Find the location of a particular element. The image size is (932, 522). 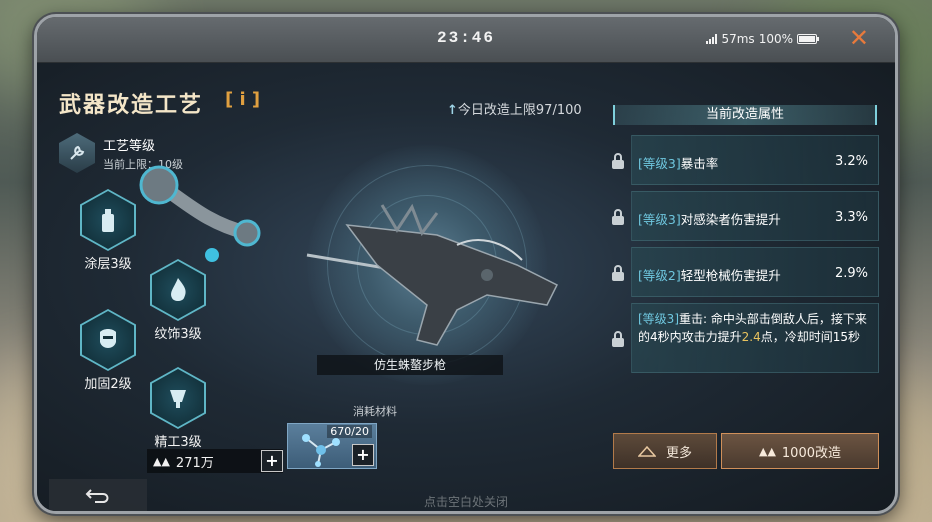

mod-coating: 涂层3级 is located at coordinates (108, 230).